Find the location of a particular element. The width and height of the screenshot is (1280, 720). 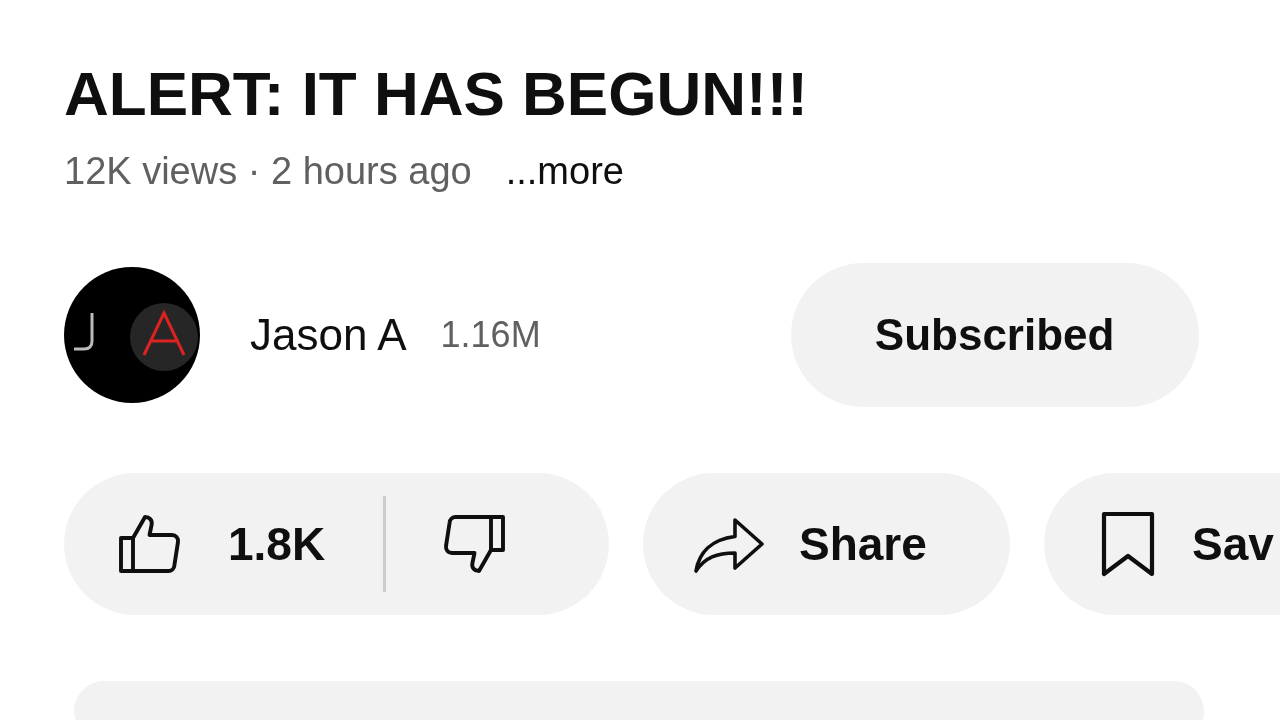

more-link: ...more is located at coordinates (564, 171).